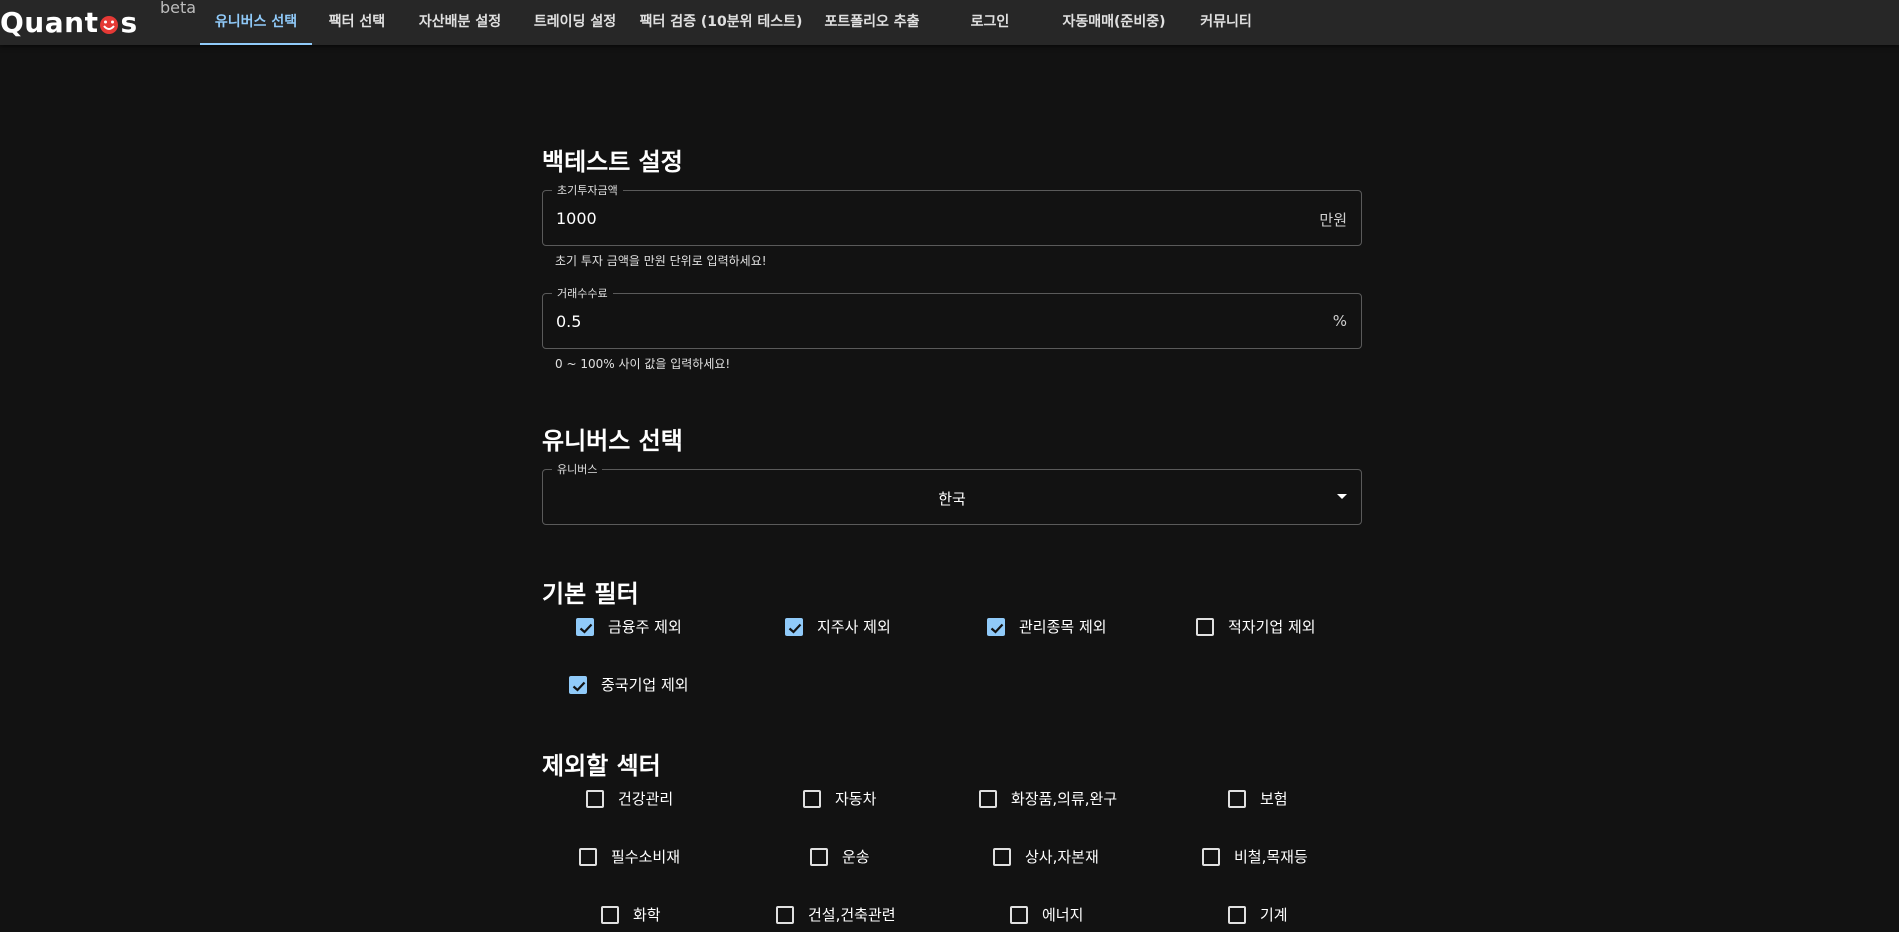 The height and width of the screenshot is (932, 1899). Describe the element at coordinates (1274, 799) in the screenshot. I see `sector-label: 보험` at that location.